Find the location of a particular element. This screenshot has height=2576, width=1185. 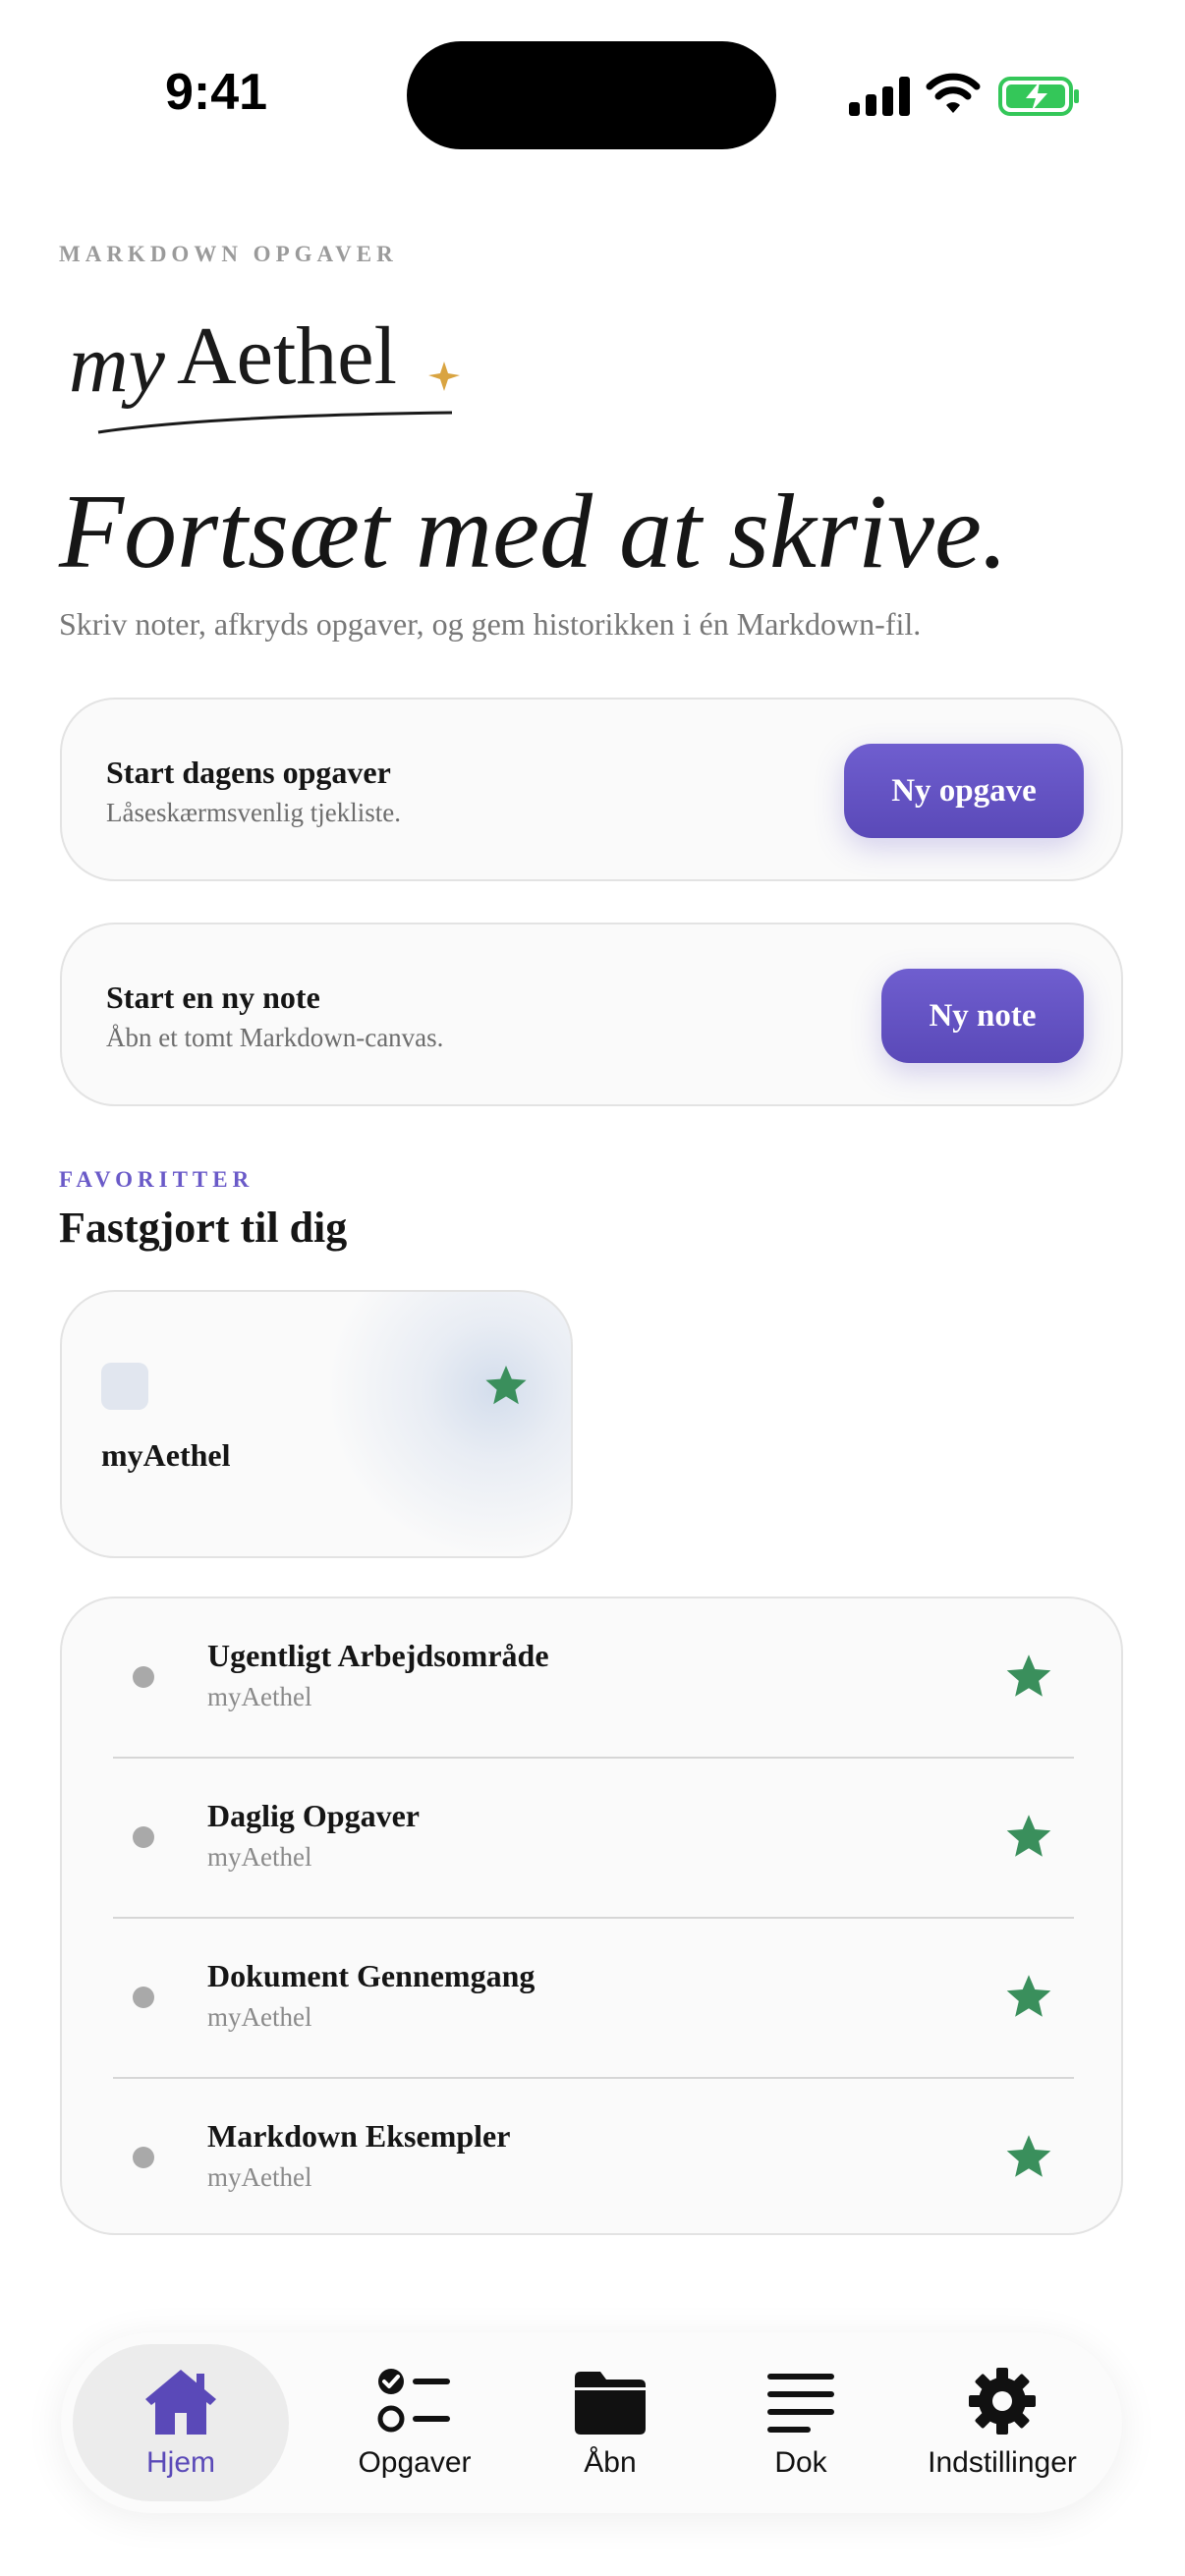

tab-label: Indstillinger is located at coordinates (1003, 2462).